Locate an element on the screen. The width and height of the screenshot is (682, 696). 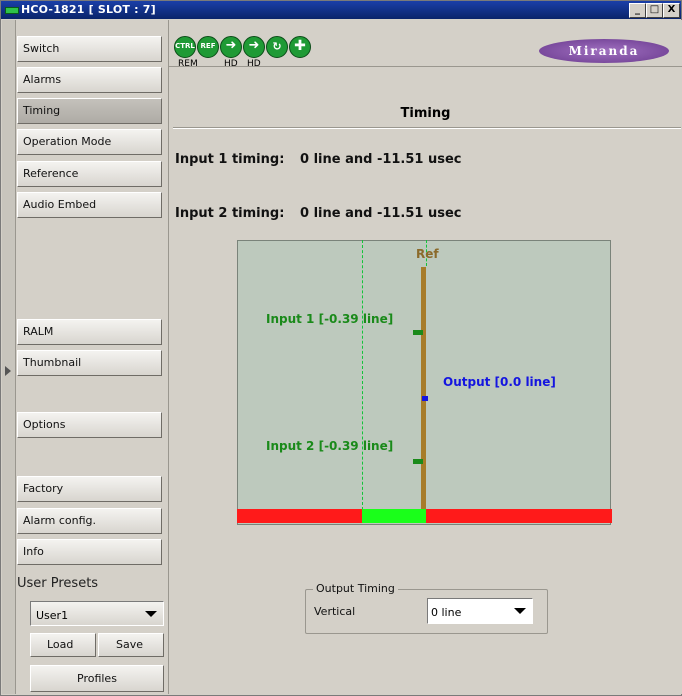
load-button: Load is located at coordinates (63, 645).